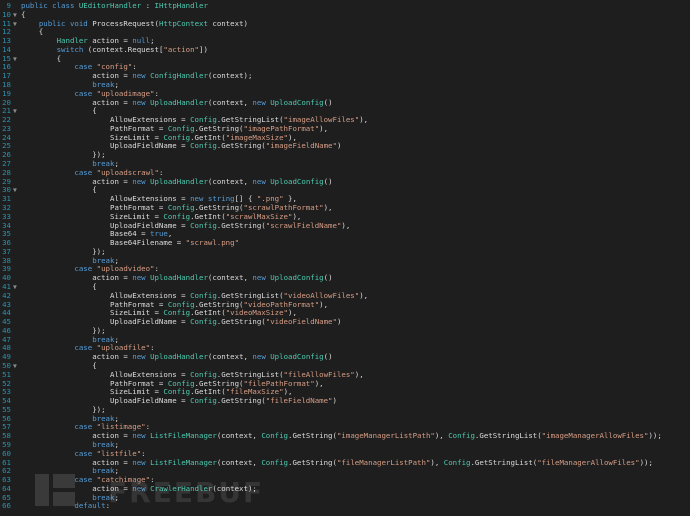 The image size is (690, 516). I want to click on code-token: switch, so click(70, 49).